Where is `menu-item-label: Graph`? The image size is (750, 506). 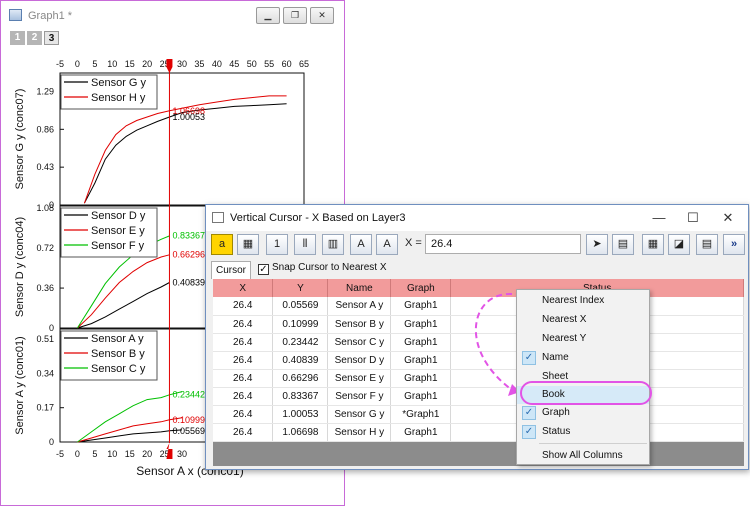
menu-item-label: Graph is located at coordinates (556, 412).